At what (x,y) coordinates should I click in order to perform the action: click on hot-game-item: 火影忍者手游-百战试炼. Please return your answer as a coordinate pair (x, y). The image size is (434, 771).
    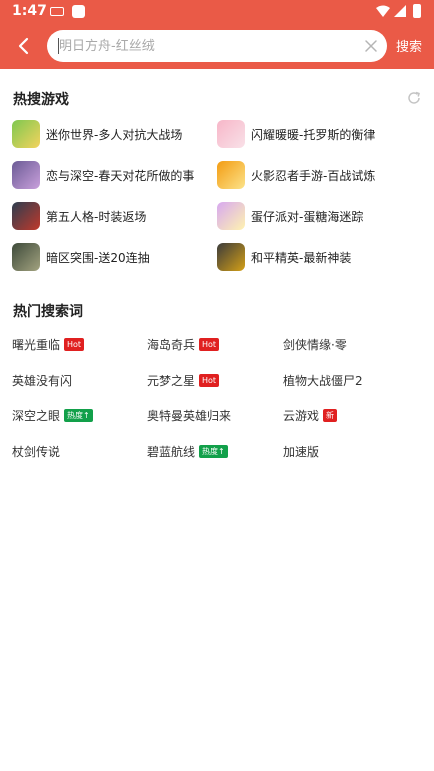
    Looking at the image, I should click on (317, 175).